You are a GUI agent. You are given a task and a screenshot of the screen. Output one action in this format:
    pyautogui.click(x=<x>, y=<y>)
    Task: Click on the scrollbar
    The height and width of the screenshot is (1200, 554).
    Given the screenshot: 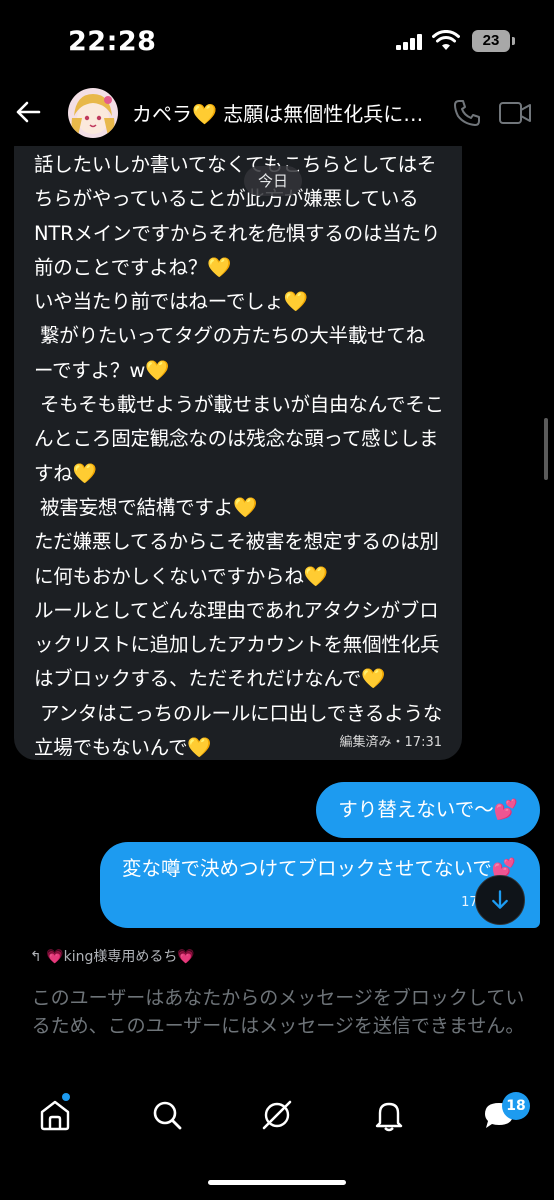 What is the action you would take?
    pyautogui.click(x=546, y=449)
    